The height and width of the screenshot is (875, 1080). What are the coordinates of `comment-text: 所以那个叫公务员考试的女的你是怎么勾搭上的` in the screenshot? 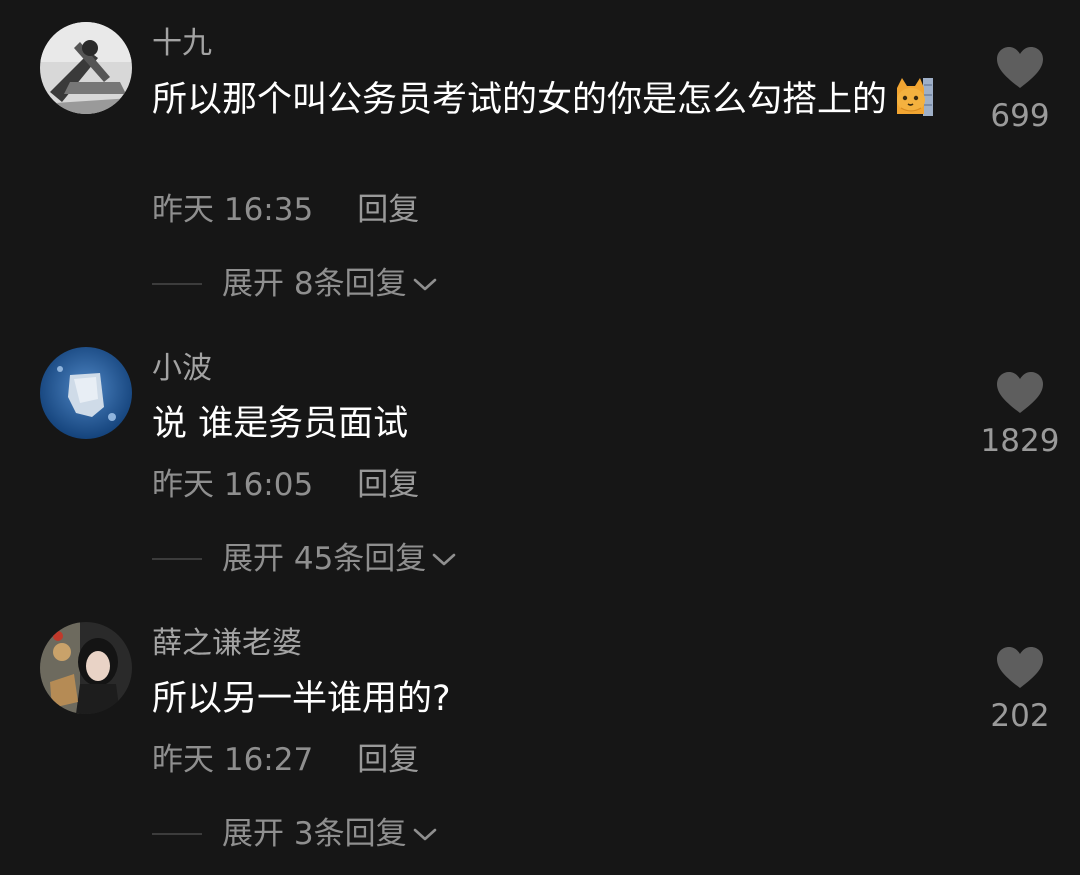 It's located at (547, 99).